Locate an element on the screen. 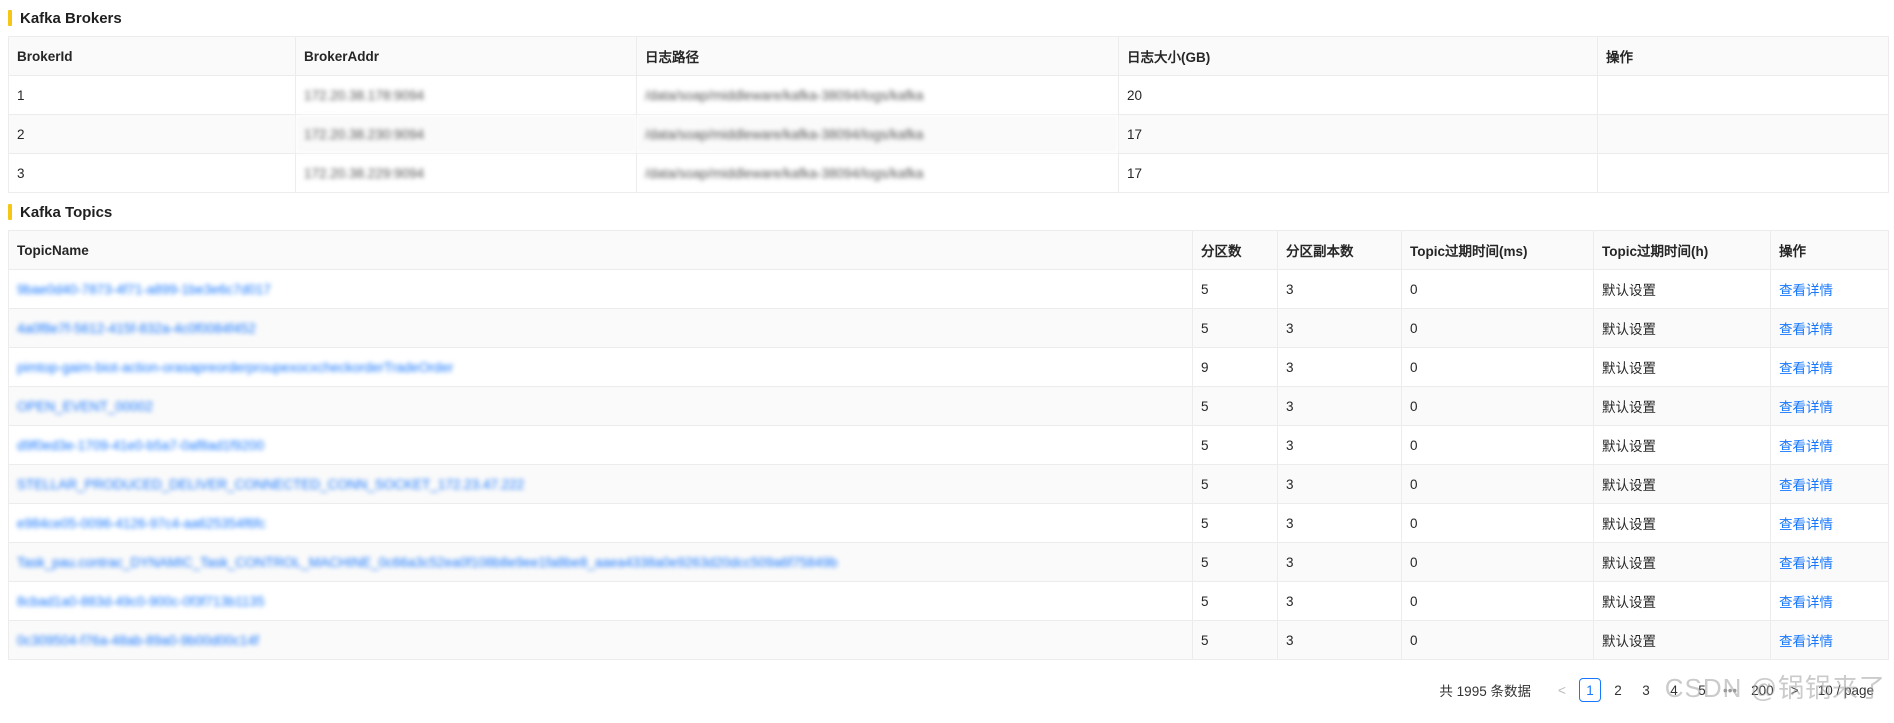  next-page-button: > is located at coordinates (1795, 690).